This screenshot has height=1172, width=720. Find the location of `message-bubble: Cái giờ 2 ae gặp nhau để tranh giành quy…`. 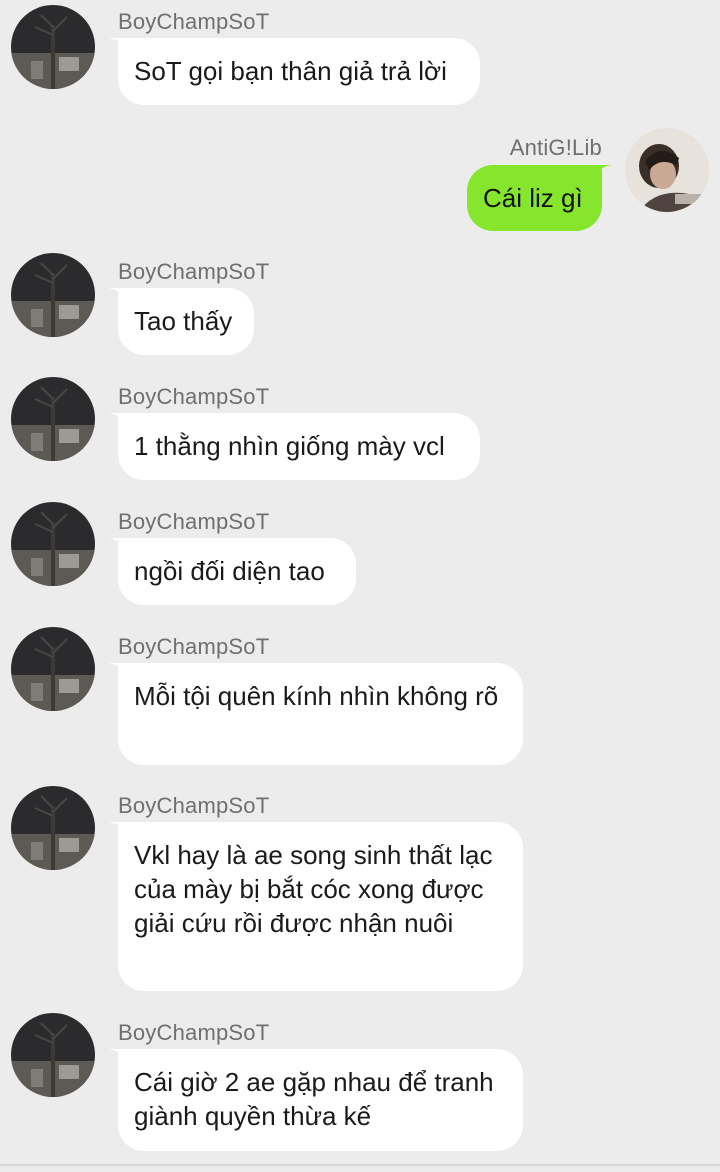

message-bubble: Cái giờ 2 ae gặp nhau để tranh giành quy… is located at coordinates (320, 1100).